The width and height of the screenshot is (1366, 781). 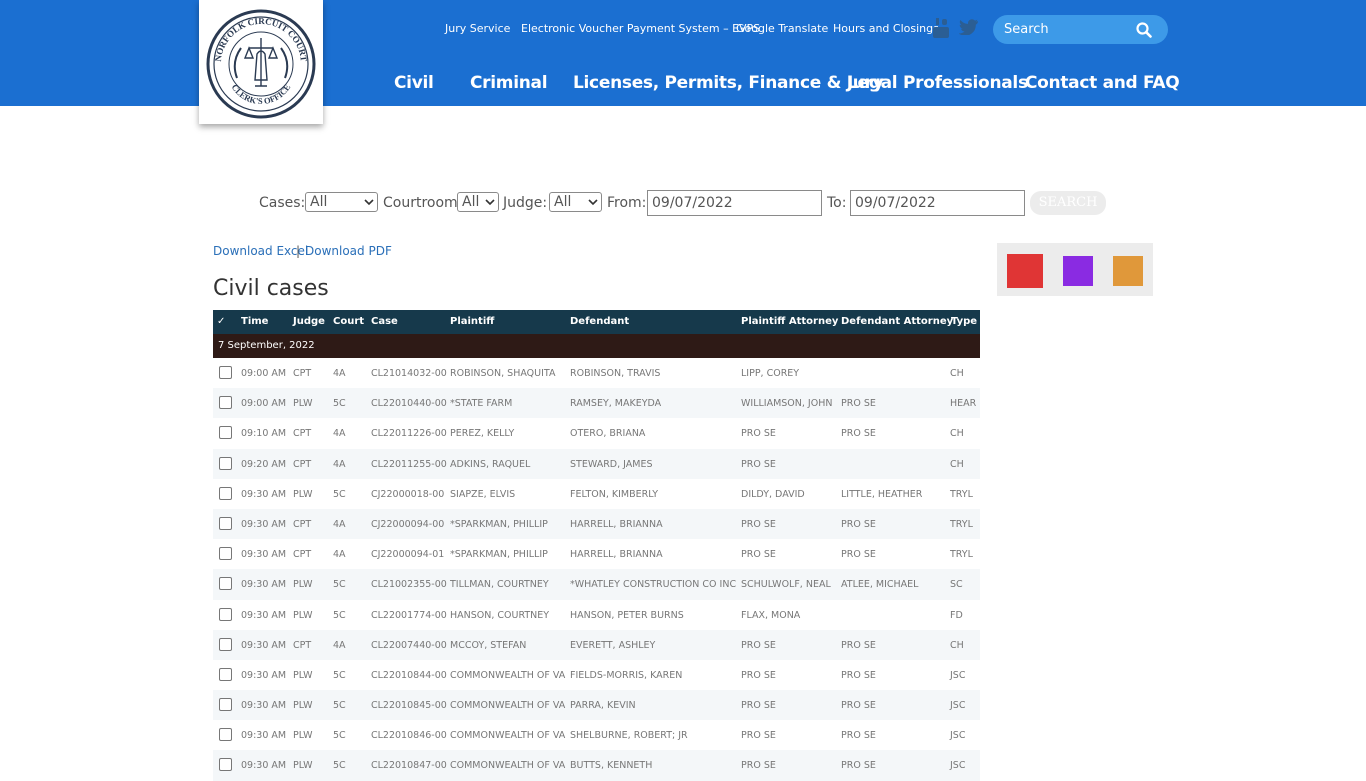 I want to click on nav-licenses-permits-finance-jury: Licenses, Permits, Finance & Jury, so click(x=728, y=83).